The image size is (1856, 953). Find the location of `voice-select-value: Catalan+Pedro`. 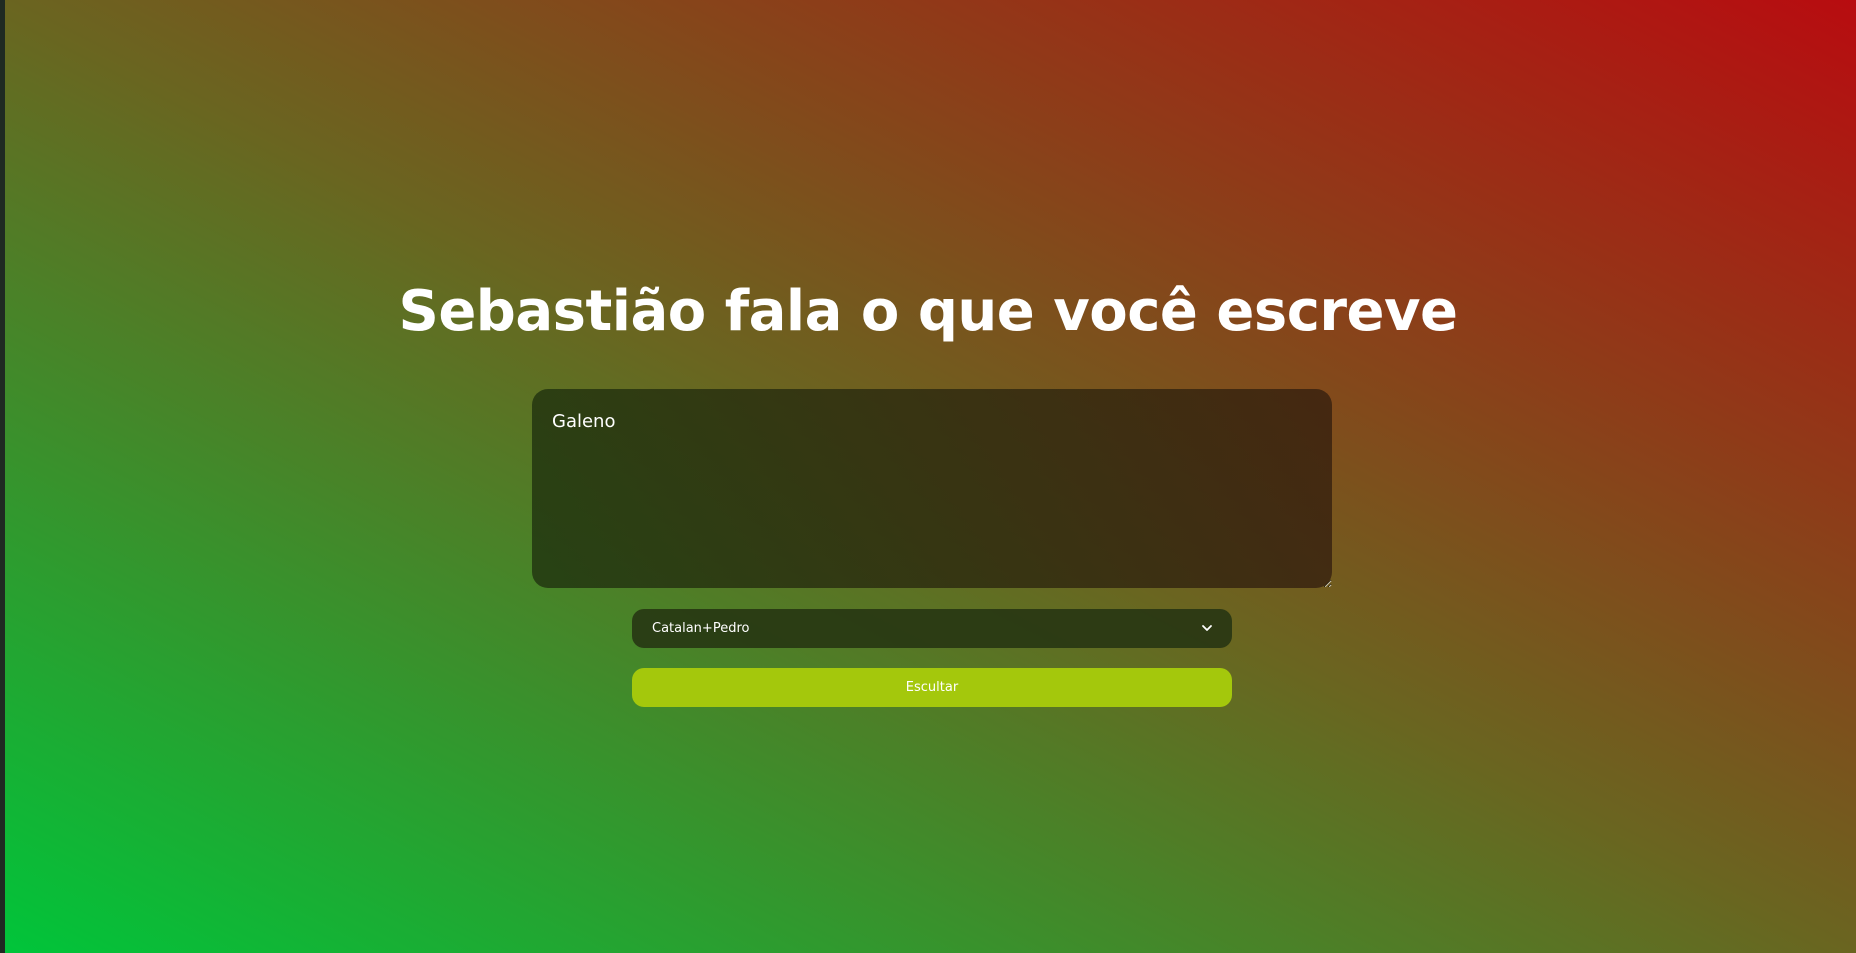

voice-select-value: Catalan+Pedro is located at coordinates (701, 628).